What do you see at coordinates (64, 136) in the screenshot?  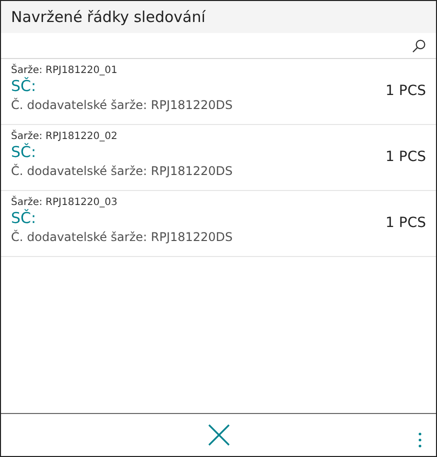 I see `lot-label: Šarže: RPJ181220_02` at bounding box center [64, 136].